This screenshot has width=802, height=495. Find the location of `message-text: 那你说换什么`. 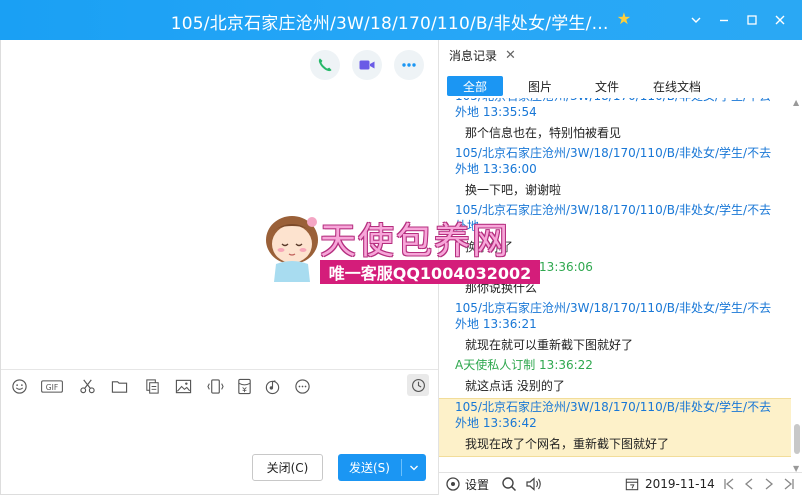

message-text: 那你说换什么 is located at coordinates (501, 288).